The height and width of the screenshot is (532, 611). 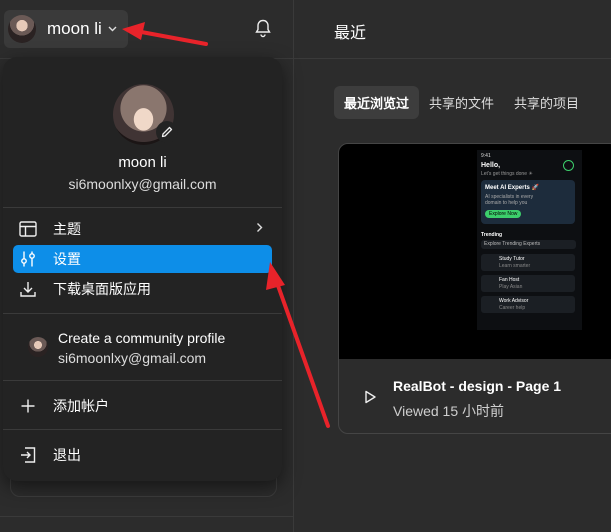 I want to click on menu-item-label: 设置, so click(x=67, y=259).